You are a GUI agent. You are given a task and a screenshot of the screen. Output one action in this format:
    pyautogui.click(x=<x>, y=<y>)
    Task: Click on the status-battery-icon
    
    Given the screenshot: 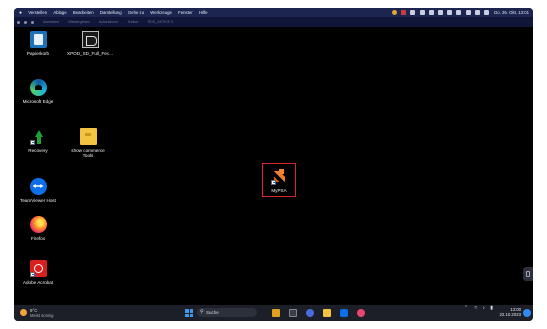 What is the action you would take?
    pyautogui.click(x=459, y=13)
    